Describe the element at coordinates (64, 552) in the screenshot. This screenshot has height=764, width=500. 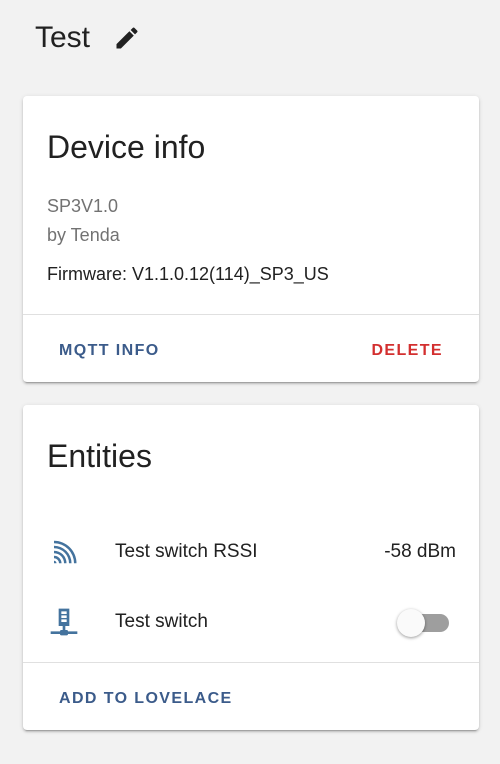
I see `wifi-signal-icon` at that location.